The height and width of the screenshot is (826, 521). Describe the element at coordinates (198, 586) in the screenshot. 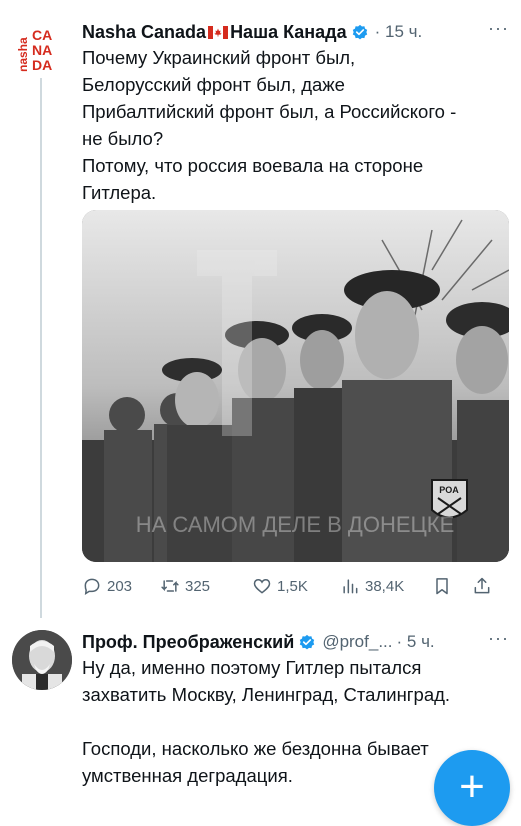

I see `retweet-count: 325` at that location.